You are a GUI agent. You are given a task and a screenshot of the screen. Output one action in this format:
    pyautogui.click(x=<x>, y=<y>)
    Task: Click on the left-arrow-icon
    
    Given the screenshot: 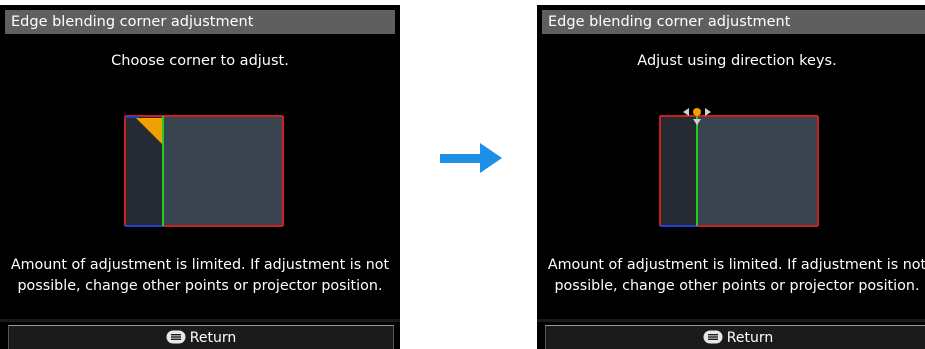 What is the action you would take?
    pyautogui.click(x=686, y=112)
    